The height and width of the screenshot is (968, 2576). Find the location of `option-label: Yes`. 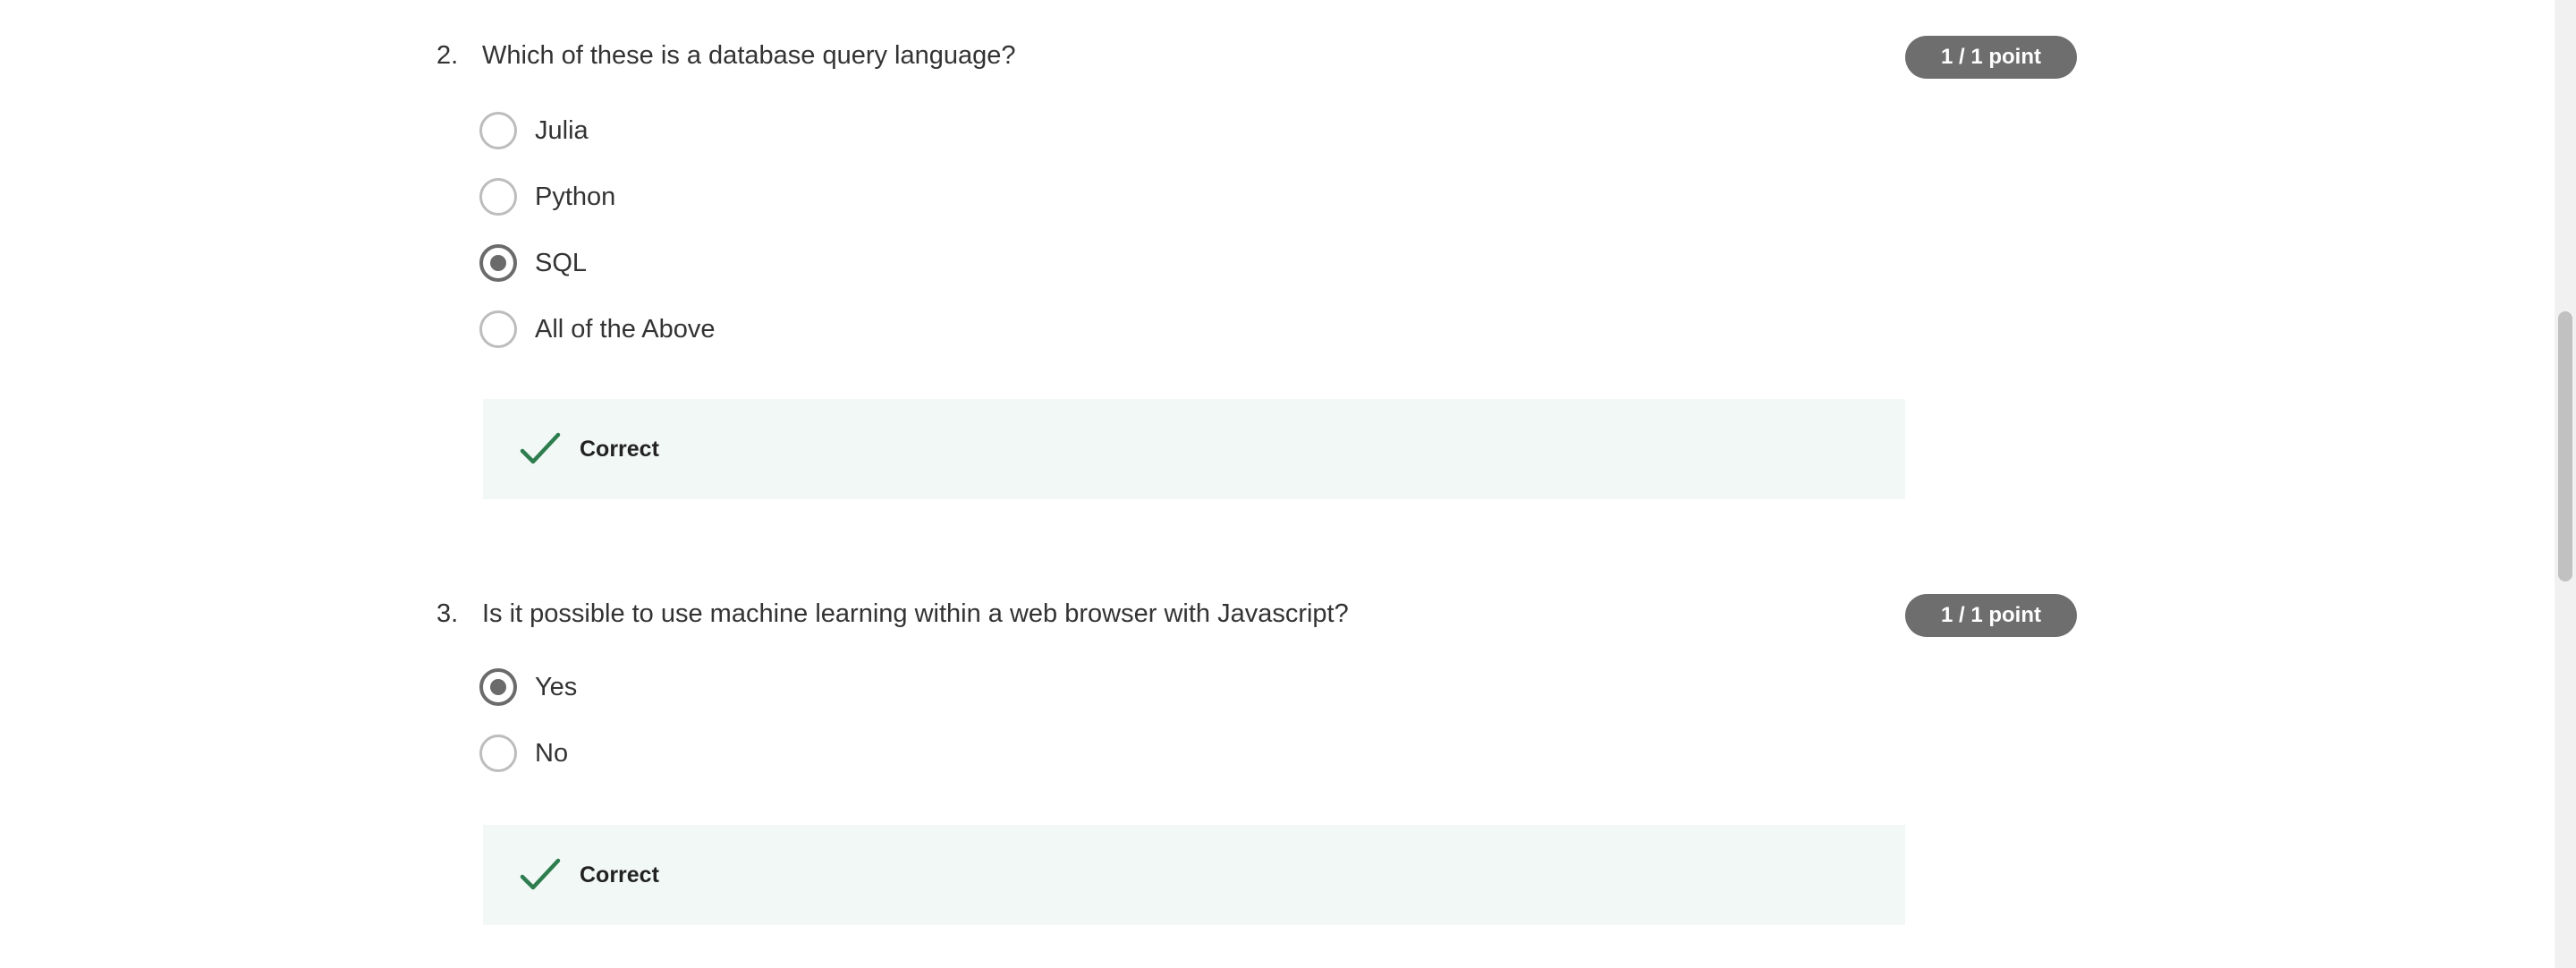

option-label: Yes is located at coordinates (556, 686).